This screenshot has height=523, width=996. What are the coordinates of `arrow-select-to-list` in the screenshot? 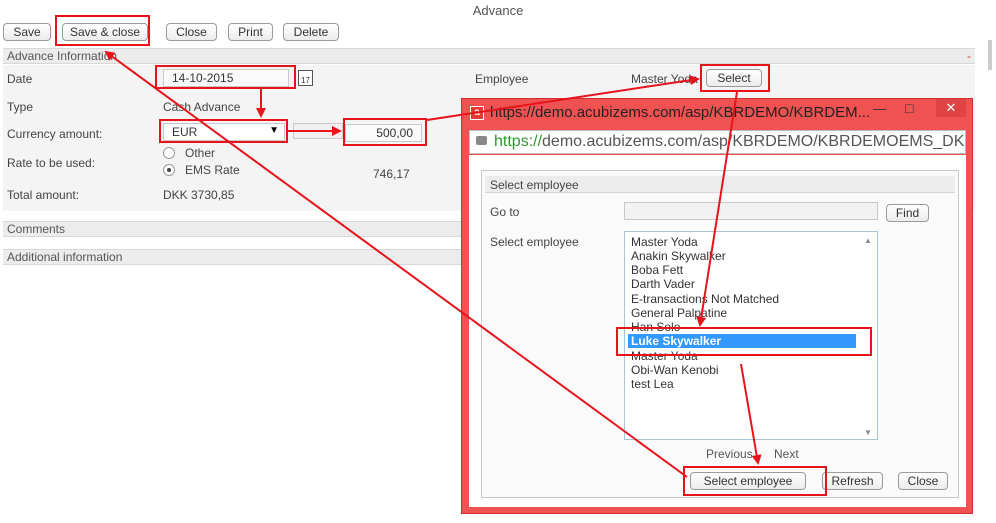 It's located at (717, 209).